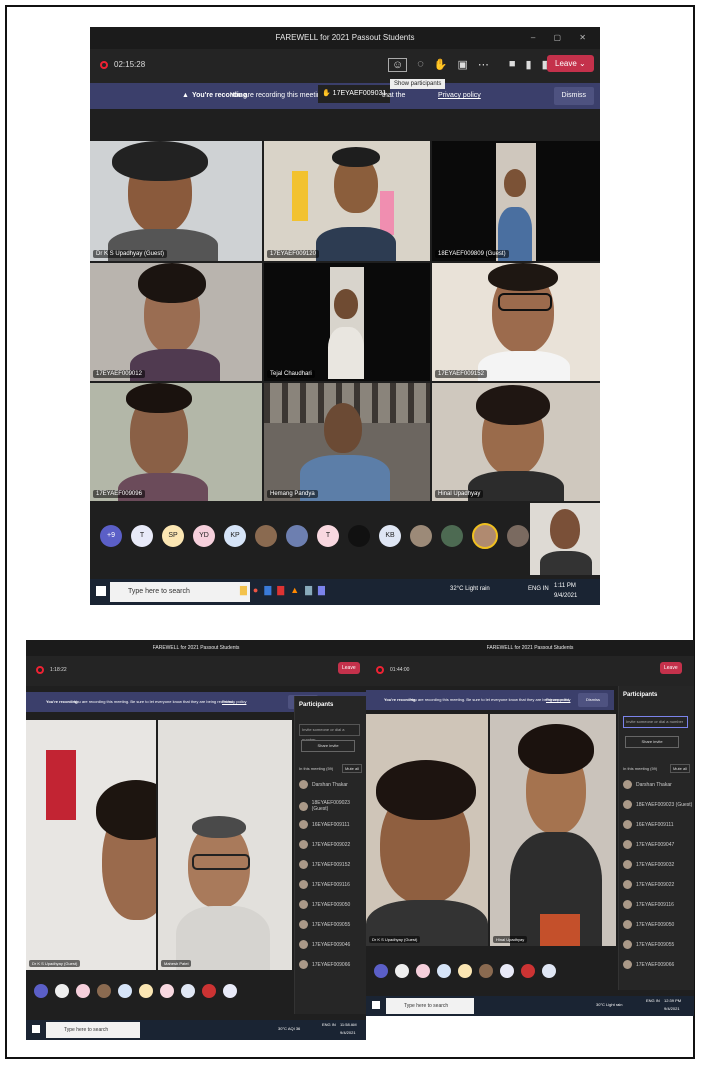 The width and height of the screenshot is (704, 1068). I want to click on more-icon: ⋯, so click(483, 65).